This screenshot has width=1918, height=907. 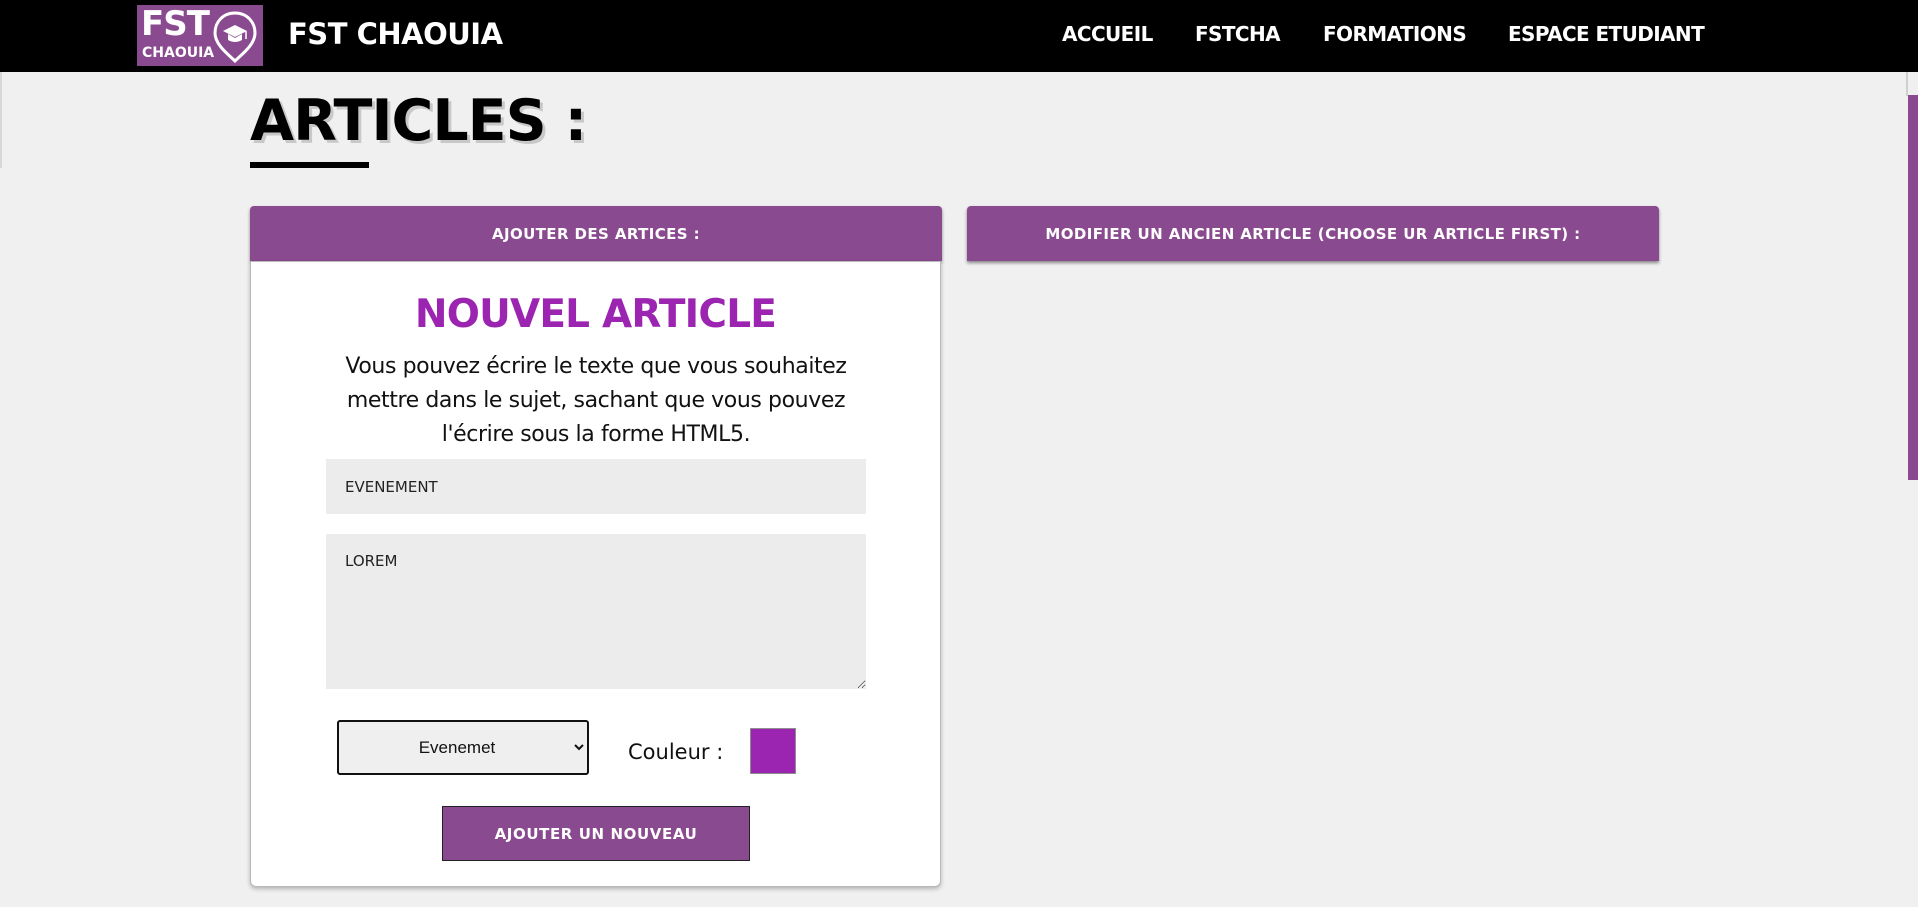 What do you see at coordinates (235, 37) in the screenshot?
I see `graduation-cap-pin-icon` at bounding box center [235, 37].